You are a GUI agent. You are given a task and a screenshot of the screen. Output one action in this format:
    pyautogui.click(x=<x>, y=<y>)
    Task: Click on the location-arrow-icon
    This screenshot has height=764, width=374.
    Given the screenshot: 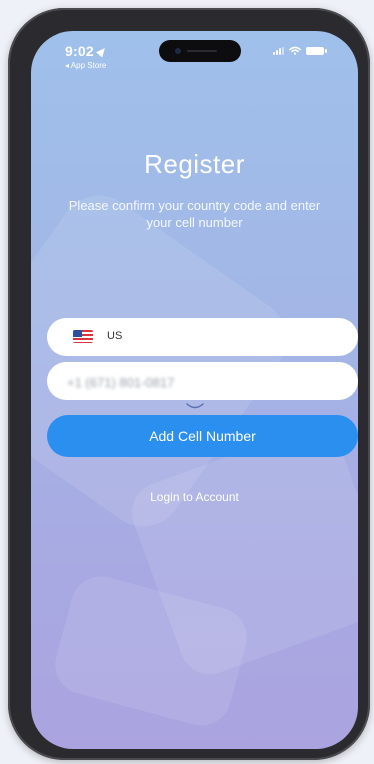 What is the action you would take?
    pyautogui.click(x=101, y=51)
    